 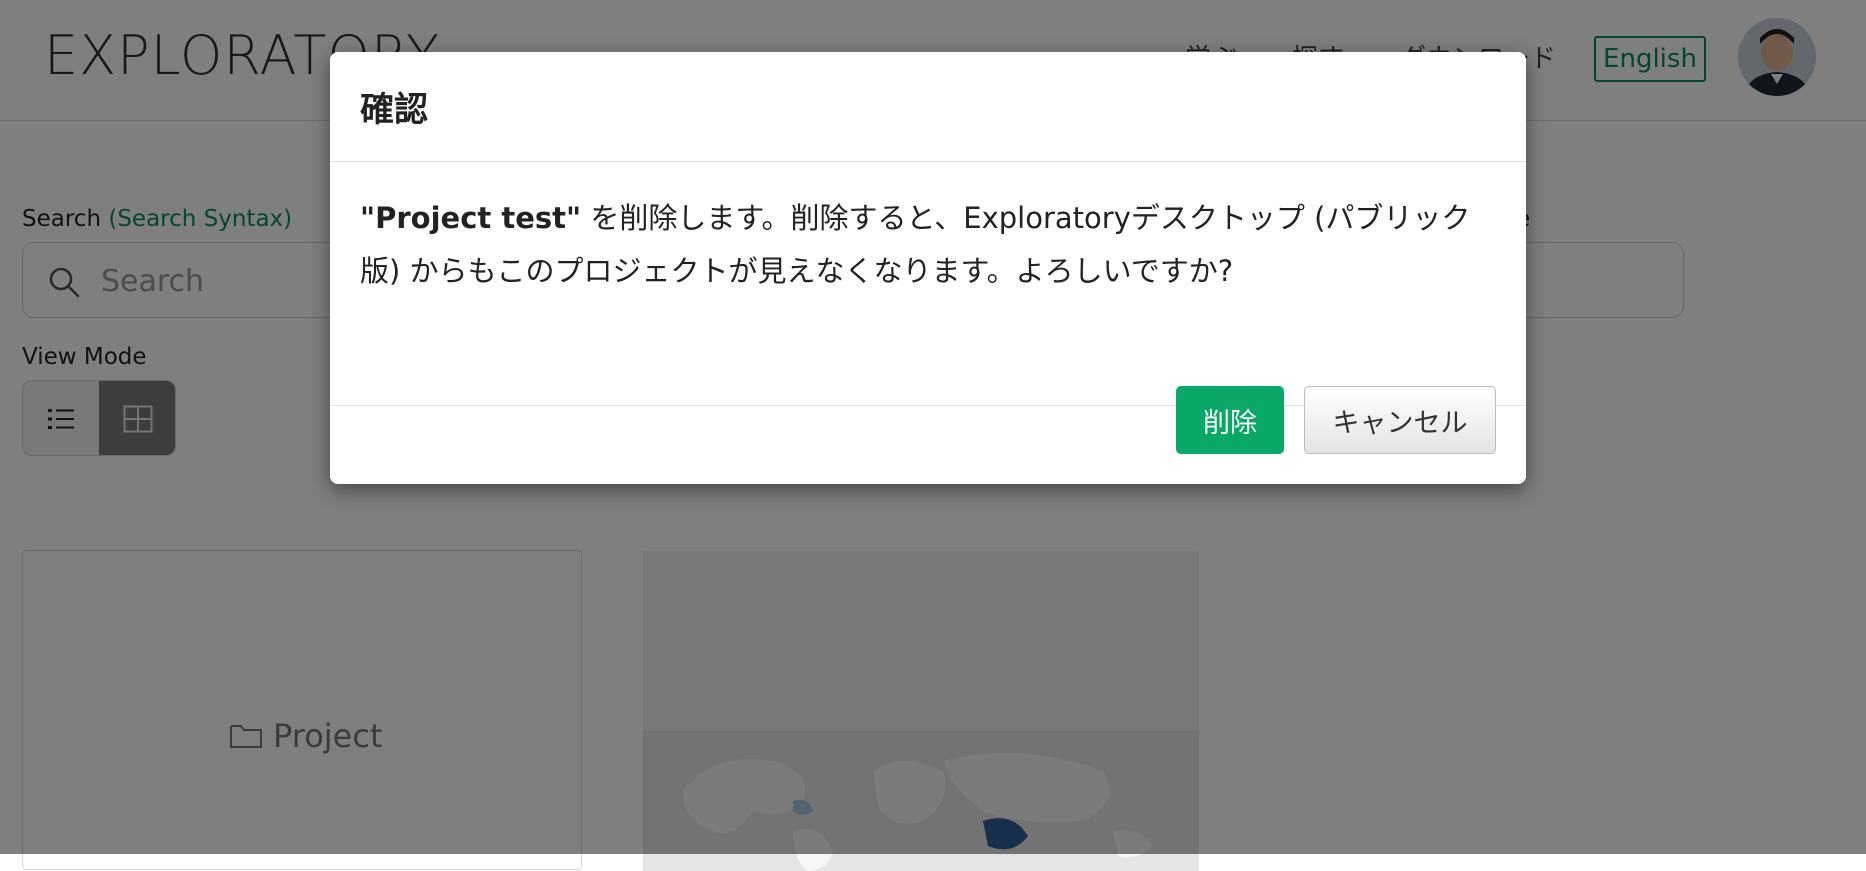 What do you see at coordinates (928, 107) in the screenshot?
I see `dialog-header: 確認` at bounding box center [928, 107].